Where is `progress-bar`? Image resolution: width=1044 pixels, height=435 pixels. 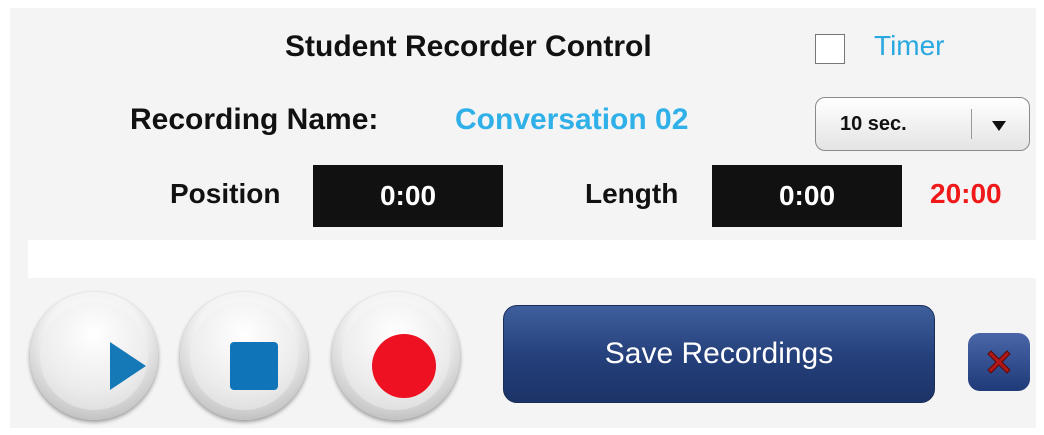
progress-bar is located at coordinates (532, 259).